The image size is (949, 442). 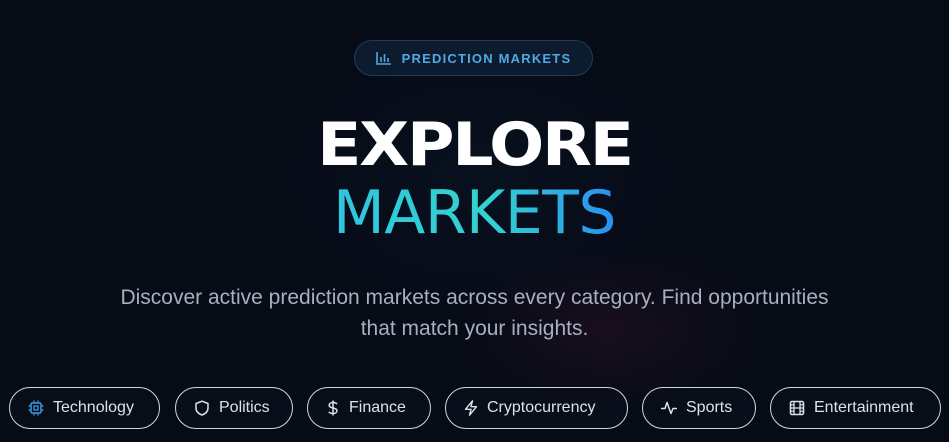 I want to click on category-chip-label: Cryptocurrency, so click(x=541, y=407).